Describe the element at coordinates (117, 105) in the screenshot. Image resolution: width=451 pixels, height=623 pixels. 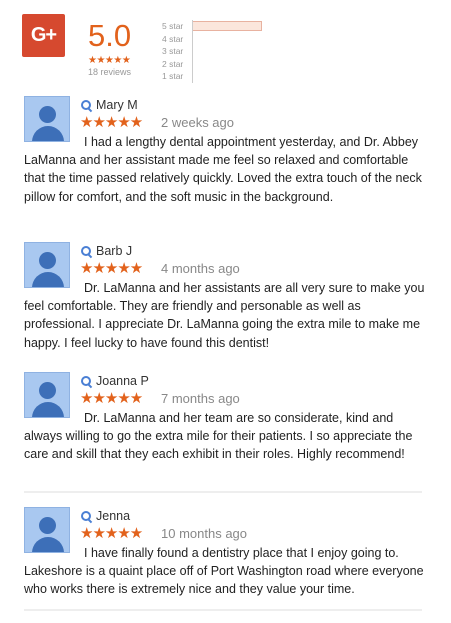
I see `reviewer-name: Mary M` at that location.